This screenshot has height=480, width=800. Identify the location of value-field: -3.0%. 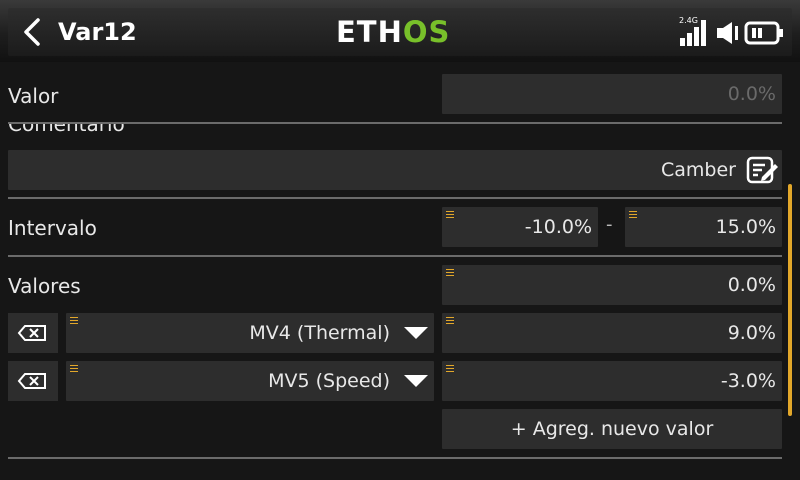
(612, 381).